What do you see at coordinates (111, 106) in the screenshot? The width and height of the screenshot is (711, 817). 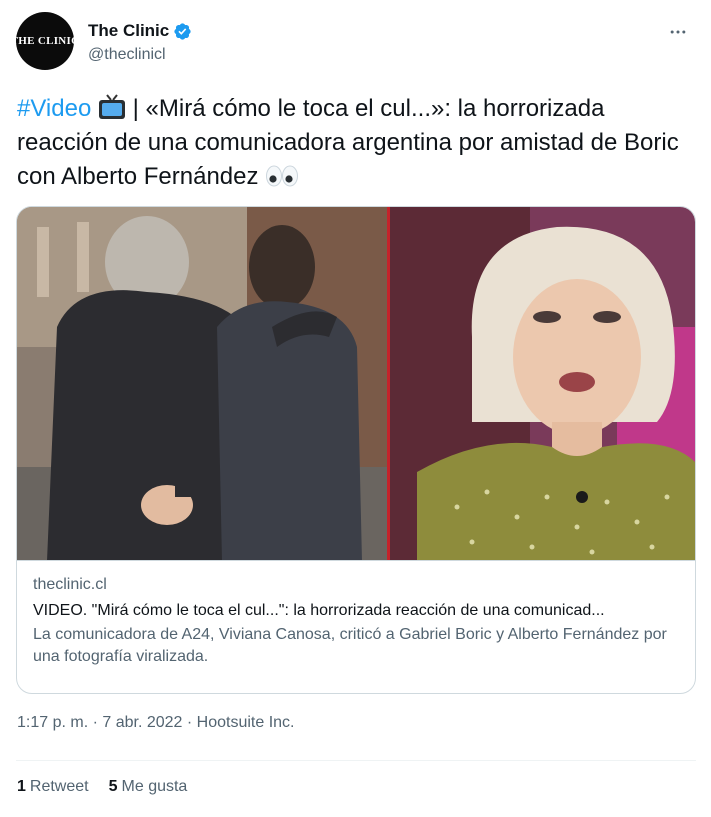 I see `tv-emoji-icon` at bounding box center [111, 106].